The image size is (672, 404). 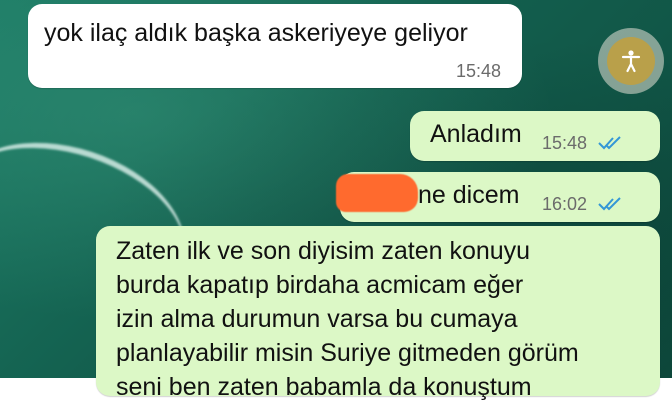 I want to click on message-line: izin alma durumun varsa bu cumaya, so click(x=317, y=319).